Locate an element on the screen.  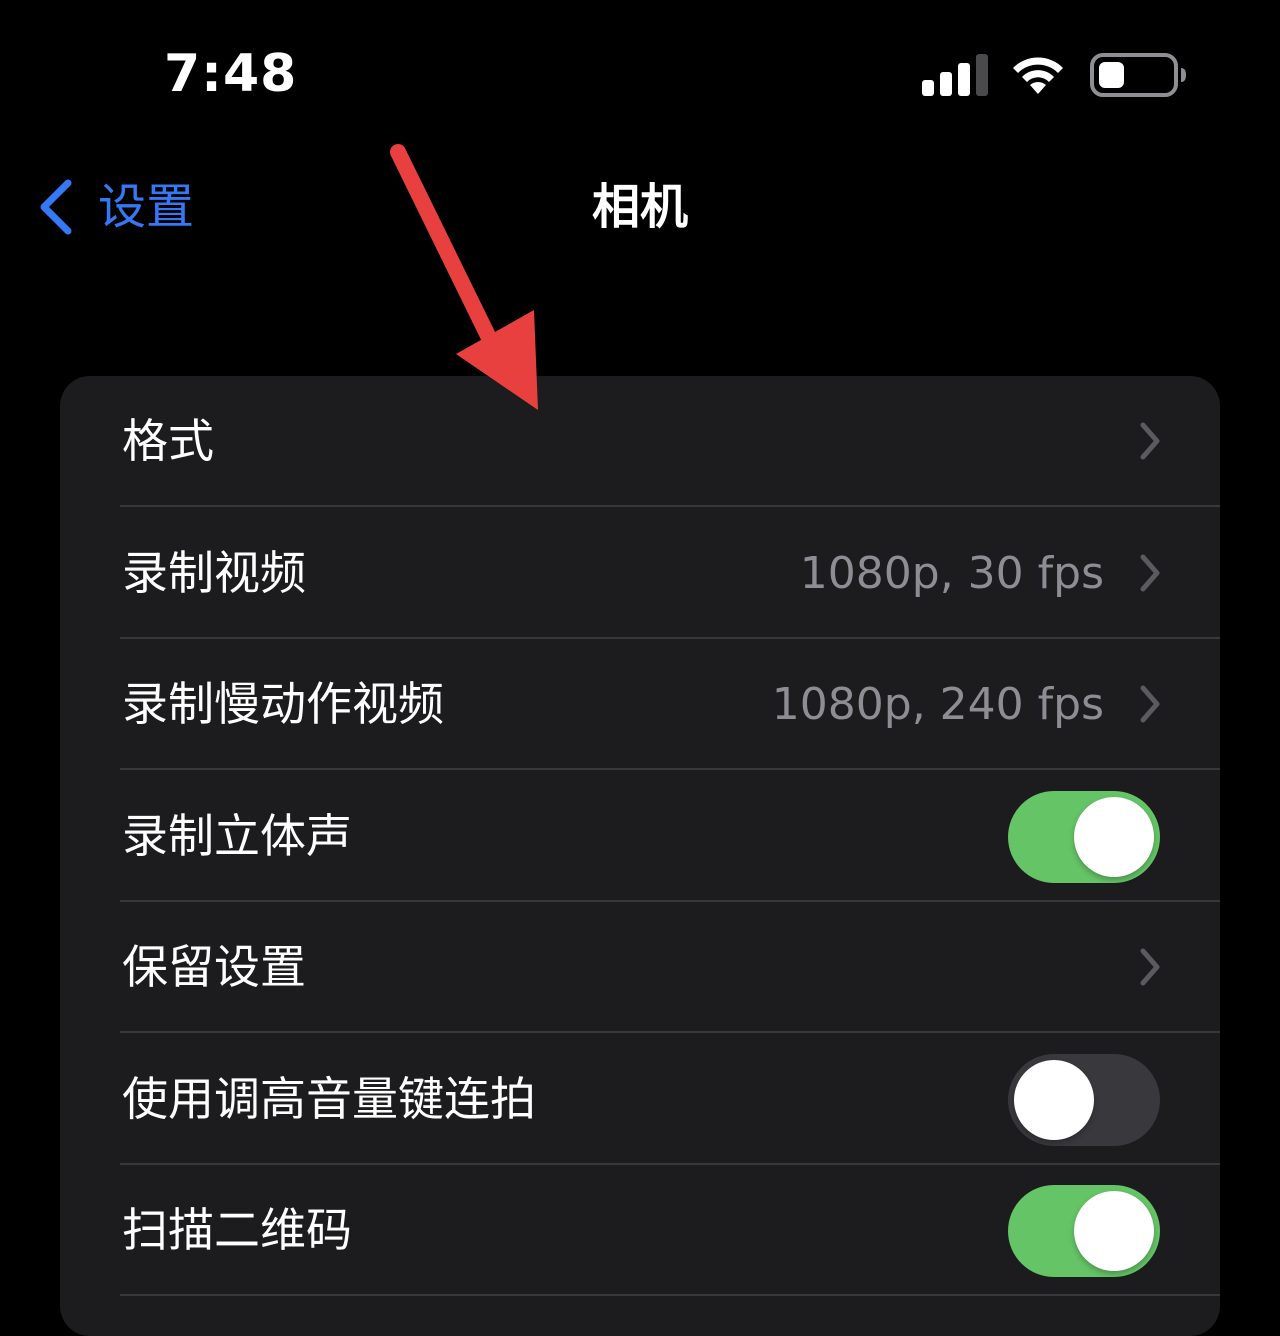
settings-row: 录制立体声 is located at coordinates (640, 836).